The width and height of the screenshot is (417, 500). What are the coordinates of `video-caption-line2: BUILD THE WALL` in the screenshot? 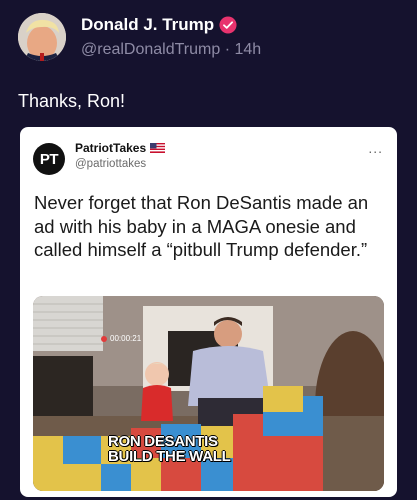 It's located at (169, 456).